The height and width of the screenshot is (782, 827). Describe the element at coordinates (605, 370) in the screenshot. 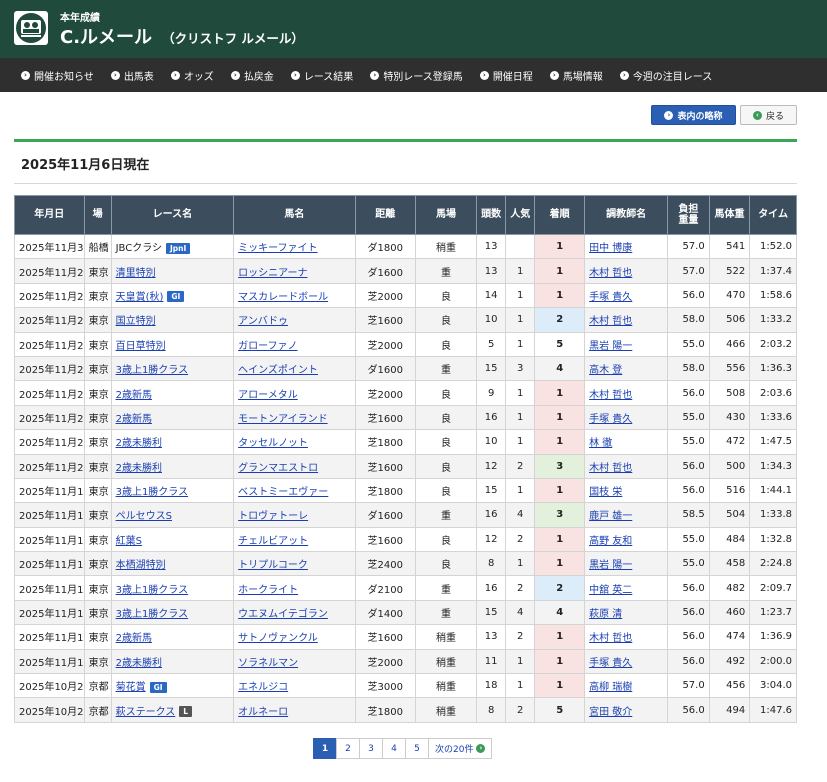

I see `trainer-link: 高木 登` at that location.